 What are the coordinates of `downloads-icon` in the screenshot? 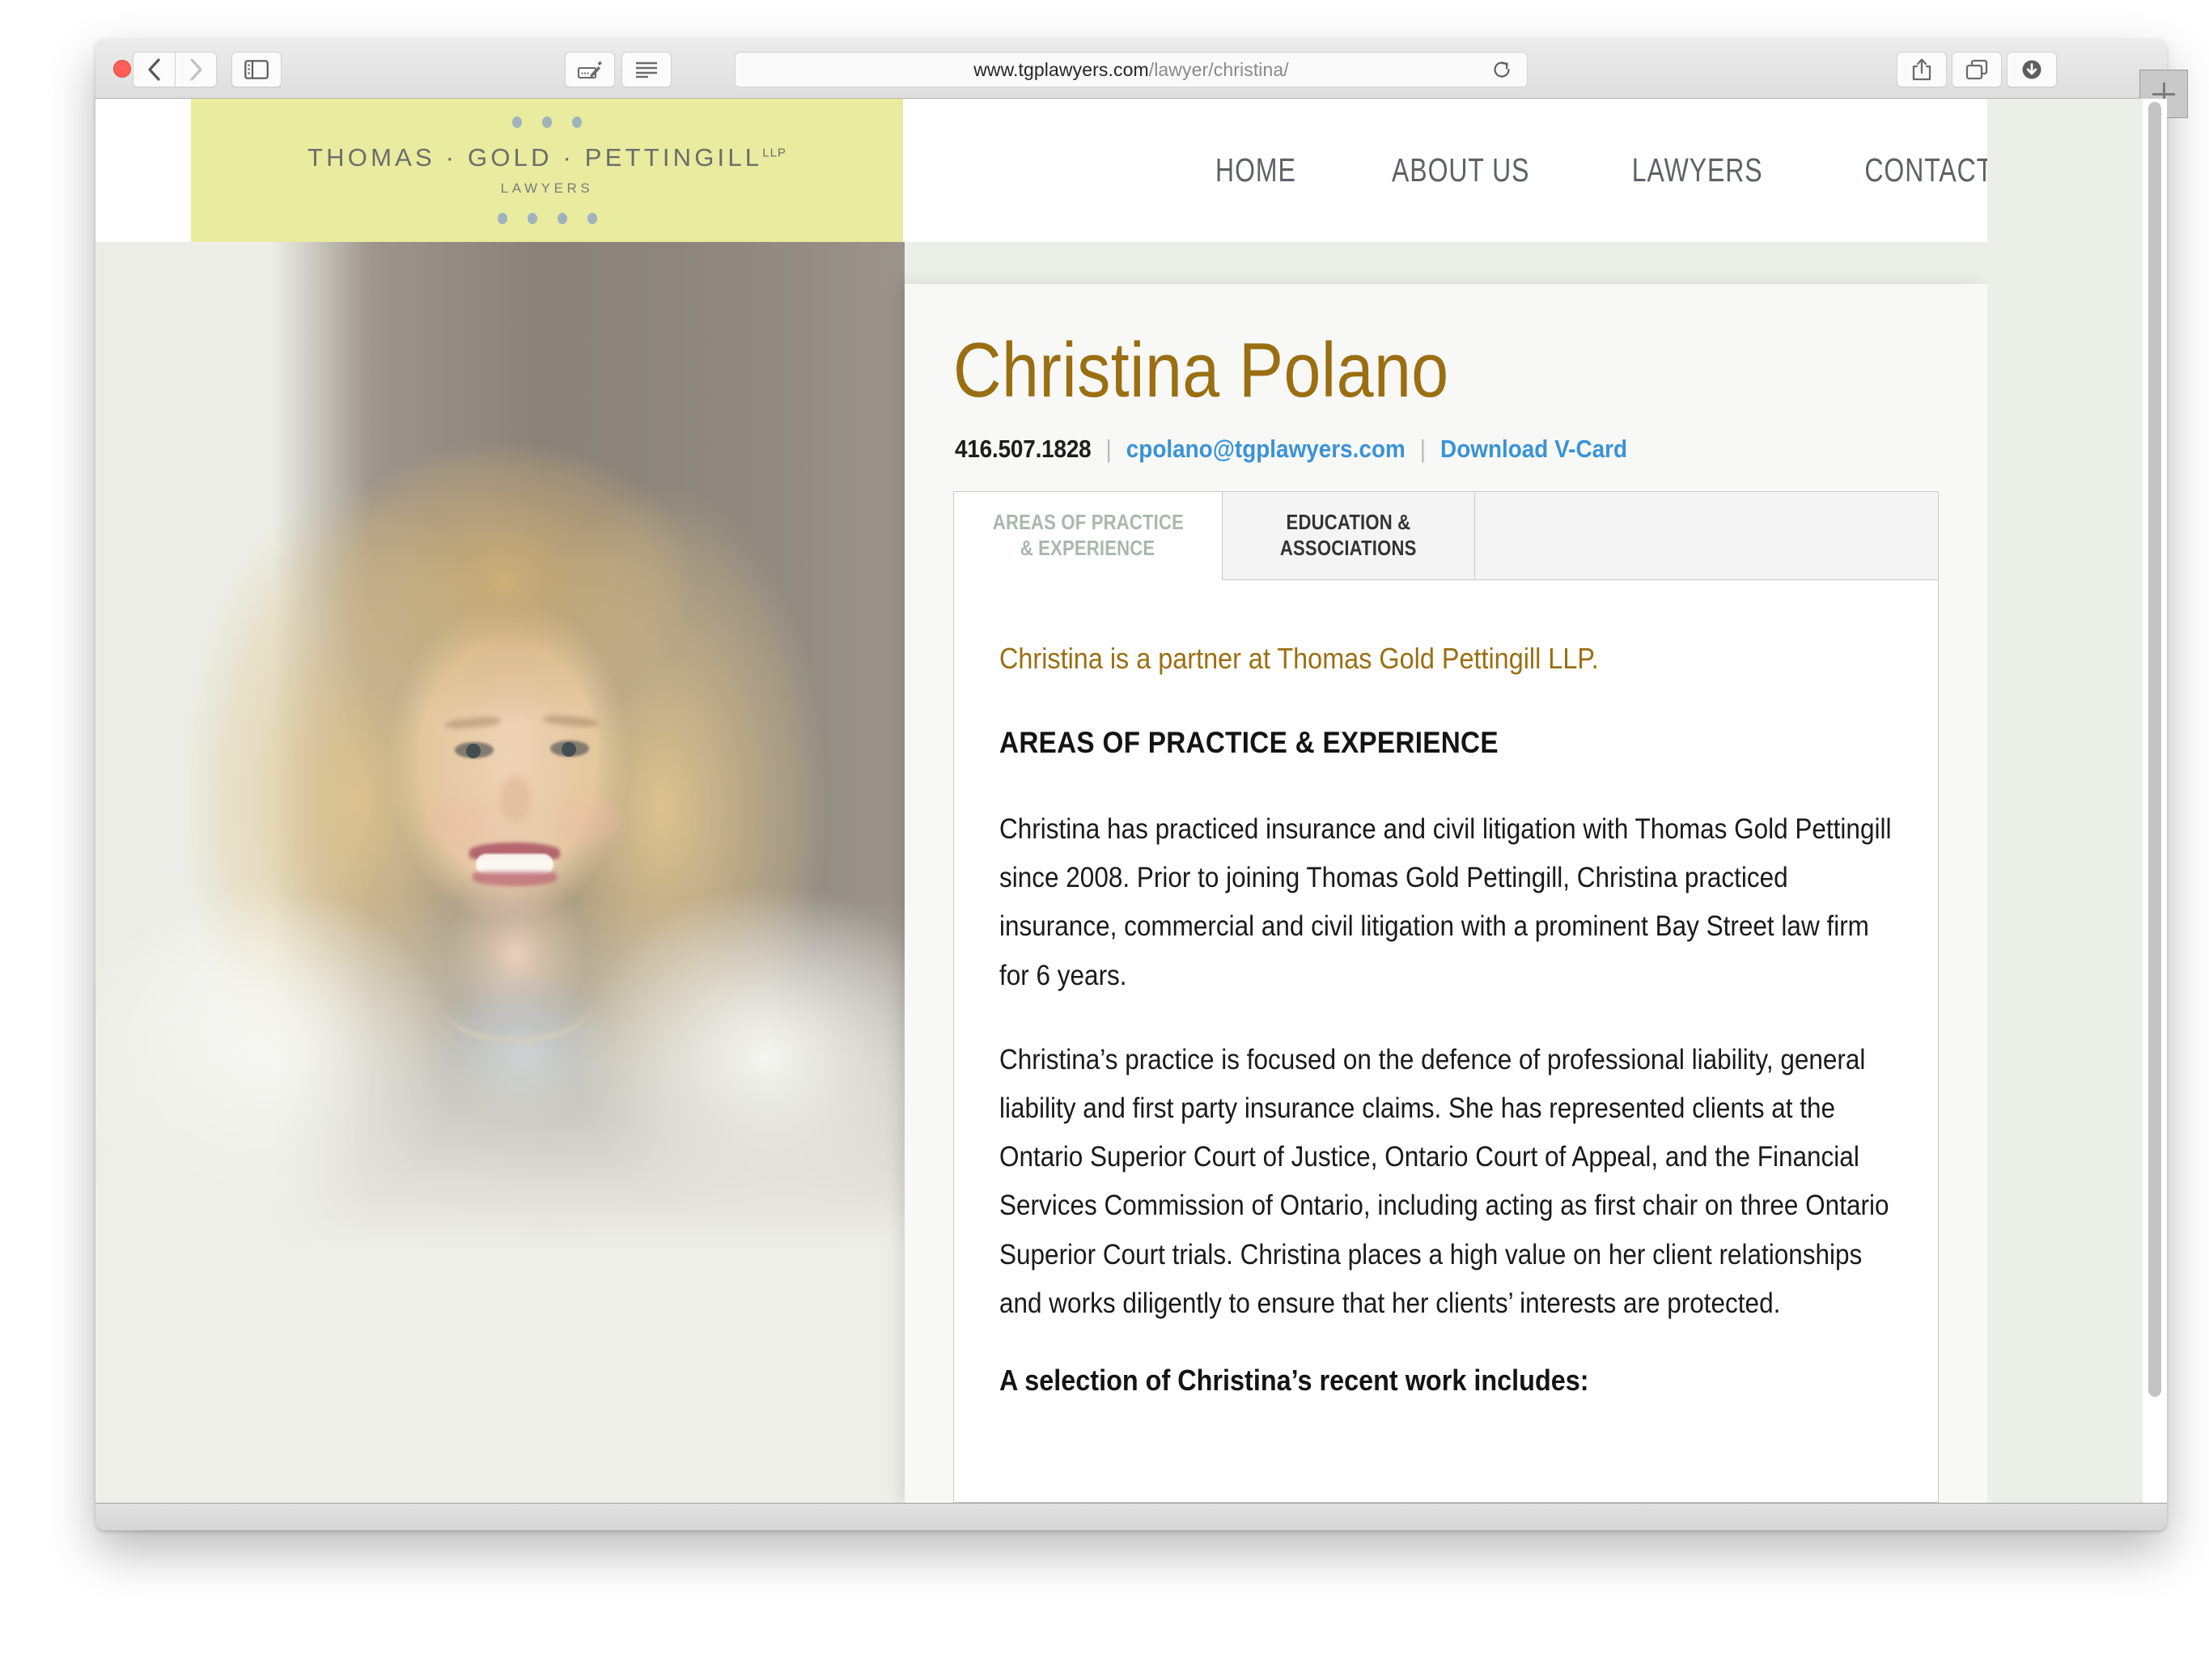 It's located at (2032, 70).